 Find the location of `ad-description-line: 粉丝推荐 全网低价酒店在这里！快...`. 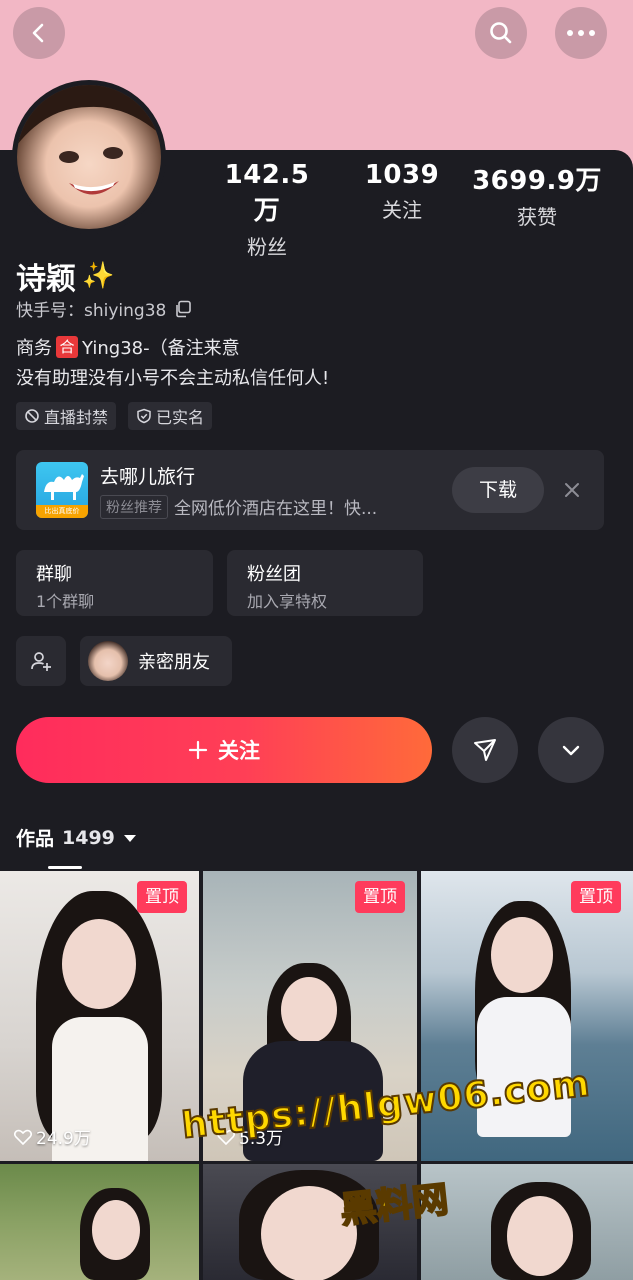

ad-description-line: 粉丝推荐 全网低价酒店在这里！快... is located at coordinates (238, 506).